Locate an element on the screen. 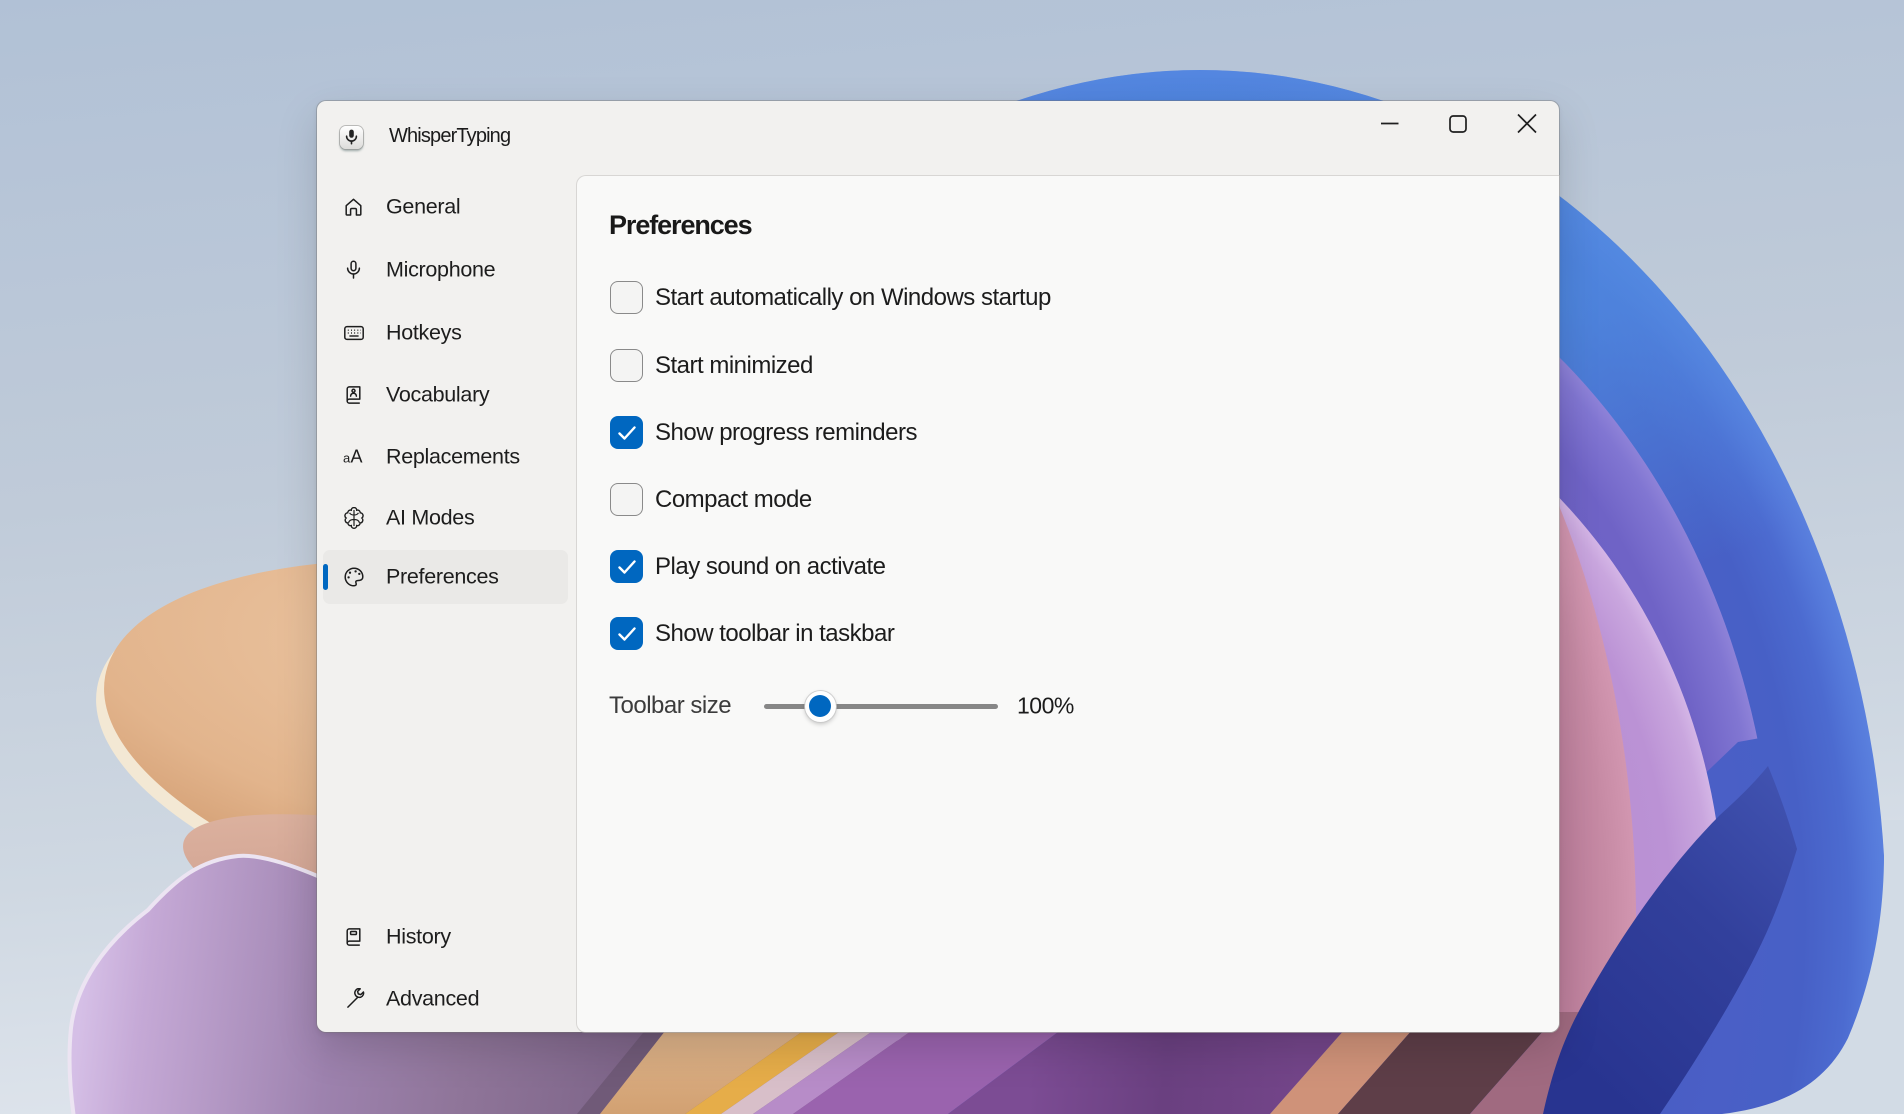 The image size is (1904, 1114). svg-text: A is located at coordinates (357, 457).